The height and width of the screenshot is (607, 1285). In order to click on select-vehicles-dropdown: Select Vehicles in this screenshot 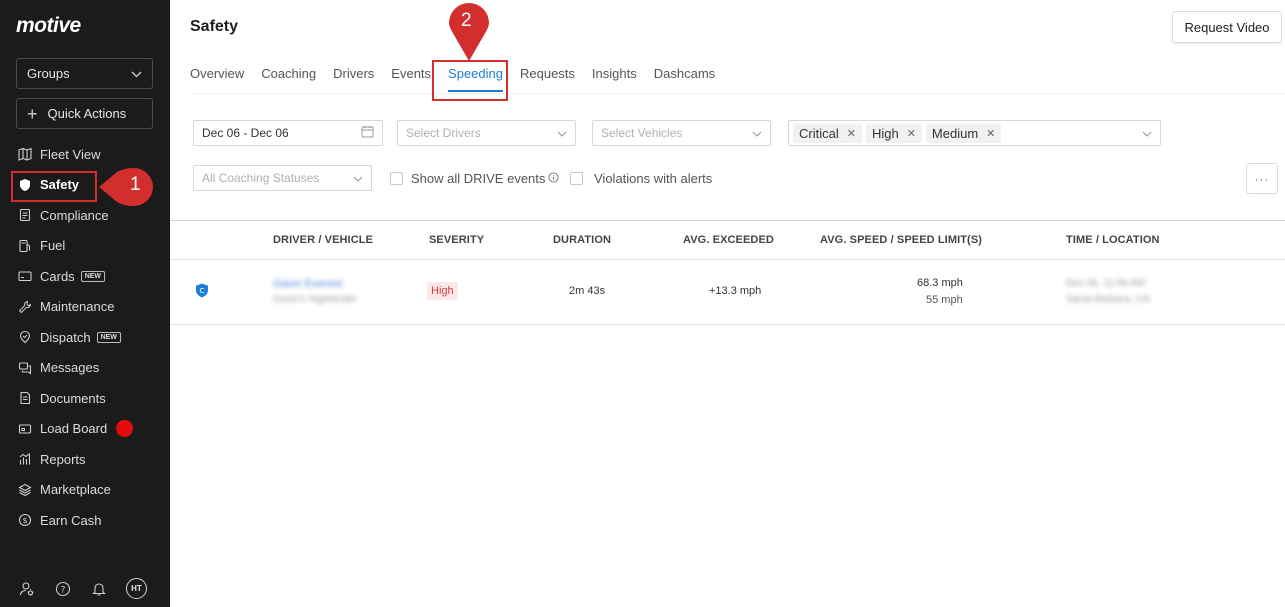, I will do `click(681, 133)`.